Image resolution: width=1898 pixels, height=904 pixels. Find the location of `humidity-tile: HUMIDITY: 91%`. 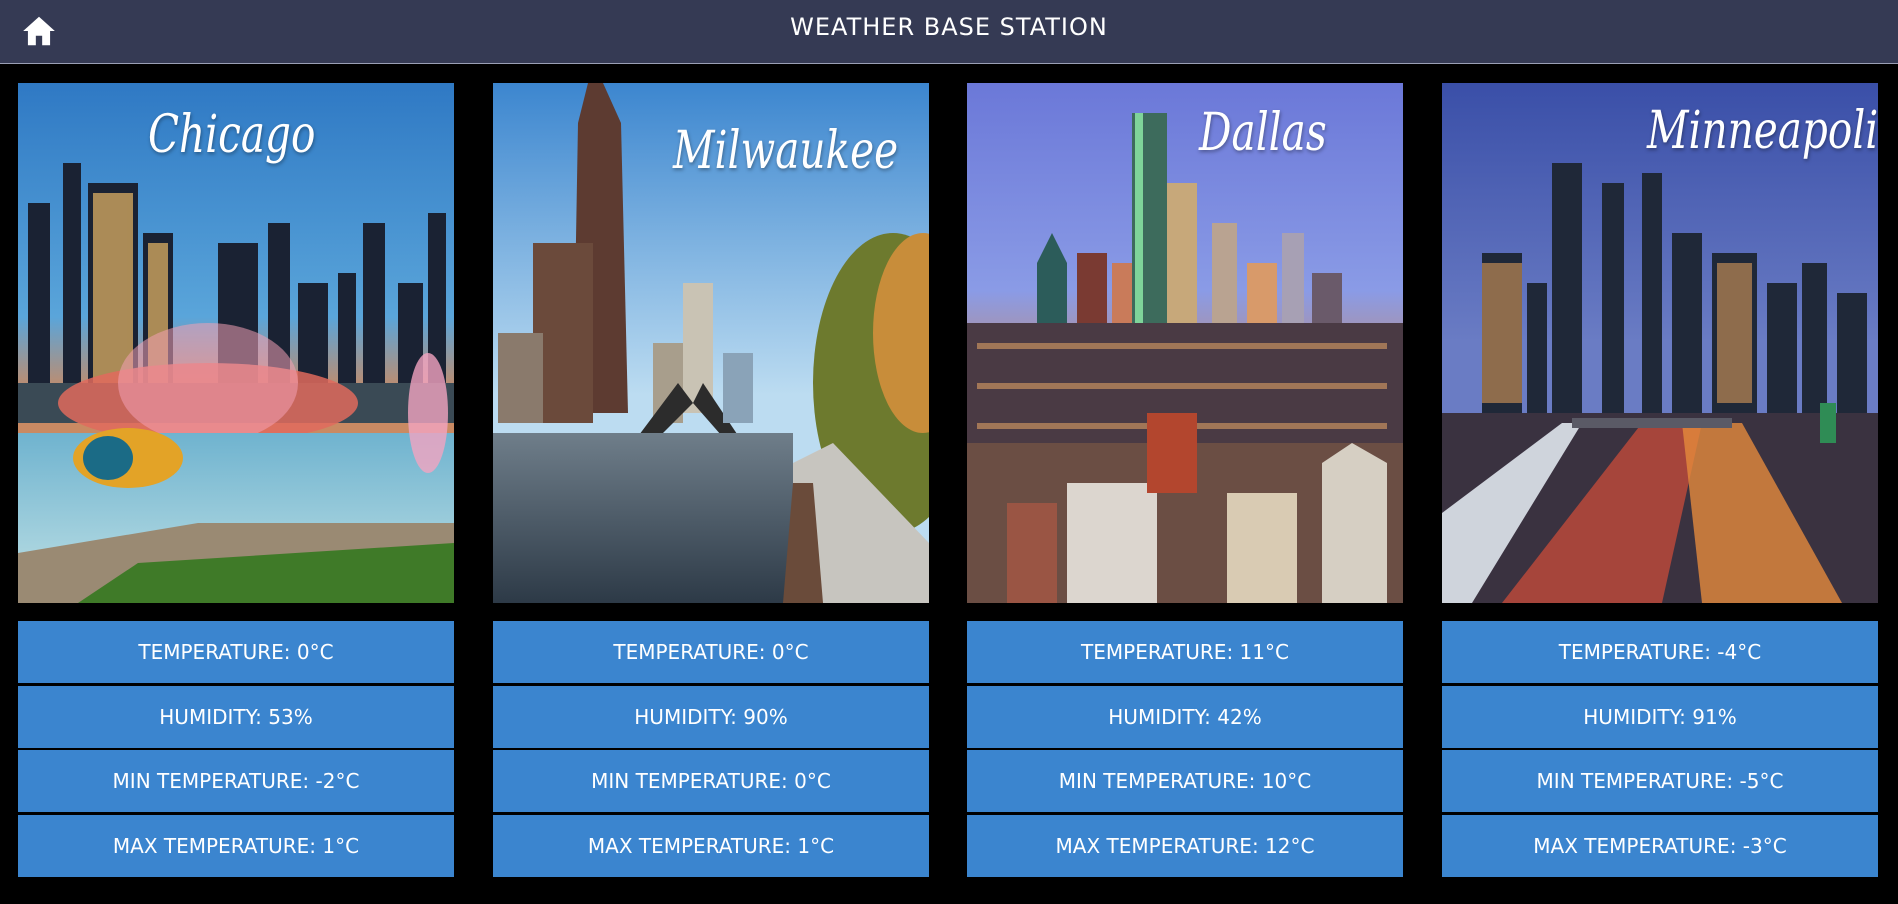

humidity-tile: HUMIDITY: 91% is located at coordinates (1660, 716).